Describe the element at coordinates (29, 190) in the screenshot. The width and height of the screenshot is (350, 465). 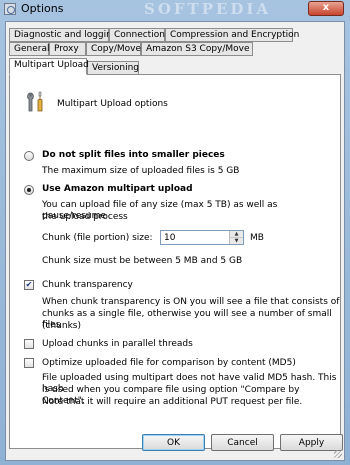
I see `multipart-upload-radio` at that location.